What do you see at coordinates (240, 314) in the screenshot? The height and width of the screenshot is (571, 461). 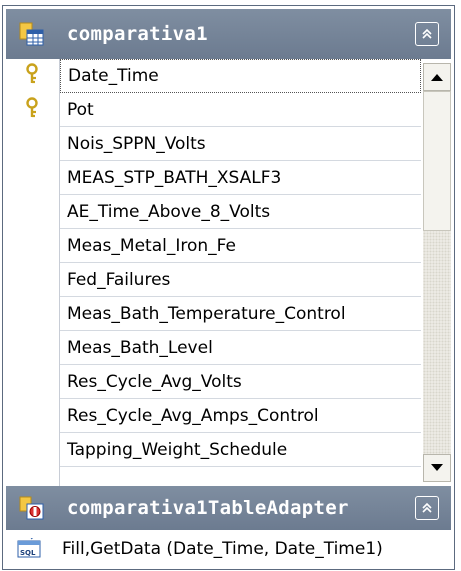 I see `column-row: Meas_Bath_Temperature_Control` at bounding box center [240, 314].